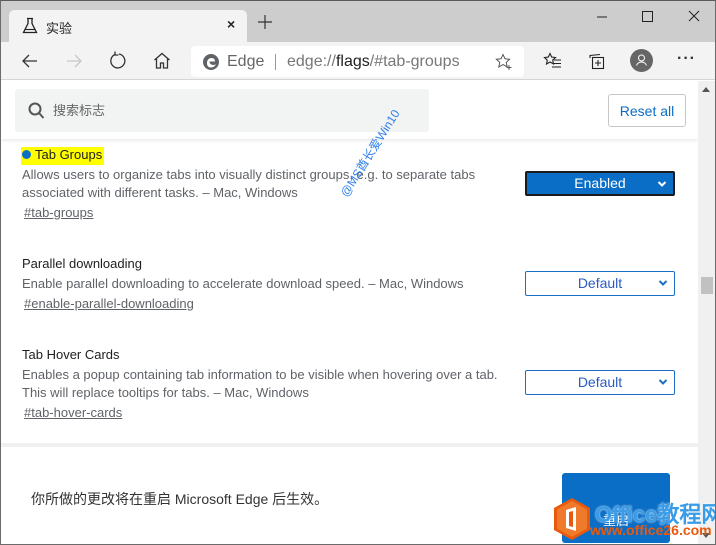  What do you see at coordinates (162, 61) in the screenshot?
I see `home-icon` at bounding box center [162, 61].